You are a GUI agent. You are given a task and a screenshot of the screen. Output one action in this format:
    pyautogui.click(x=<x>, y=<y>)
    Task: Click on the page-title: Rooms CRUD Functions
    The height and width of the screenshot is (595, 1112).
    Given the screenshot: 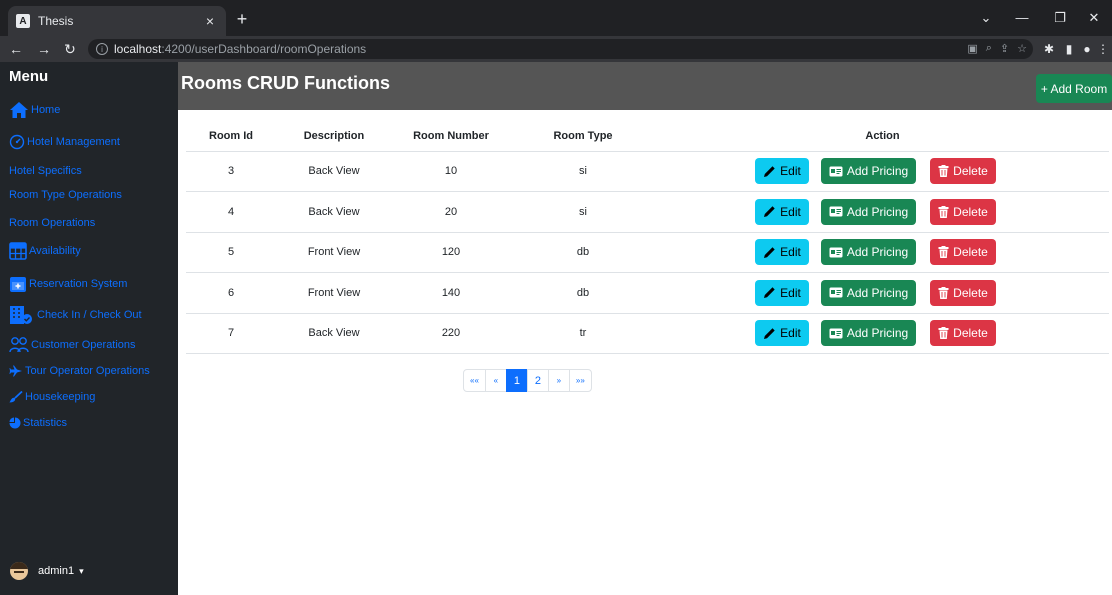 What is the action you would take?
    pyautogui.click(x=285, y=83)
    